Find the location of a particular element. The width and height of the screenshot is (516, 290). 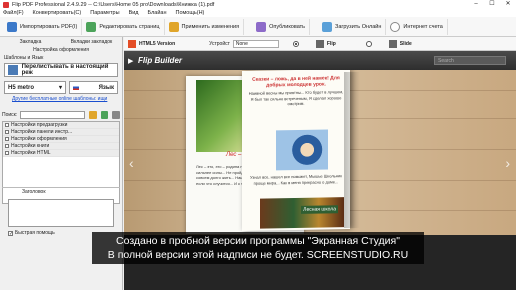

tree-item-label: Настройки предзагрузки is located at coordinates (39, 125).